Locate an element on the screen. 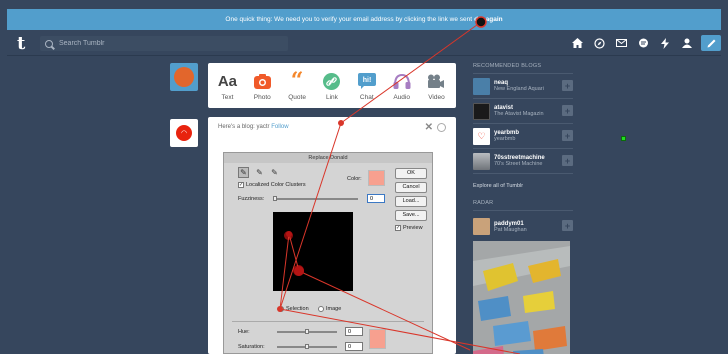  eyedropper-minus-icon: ✎ is located at coordinates (274, 172).